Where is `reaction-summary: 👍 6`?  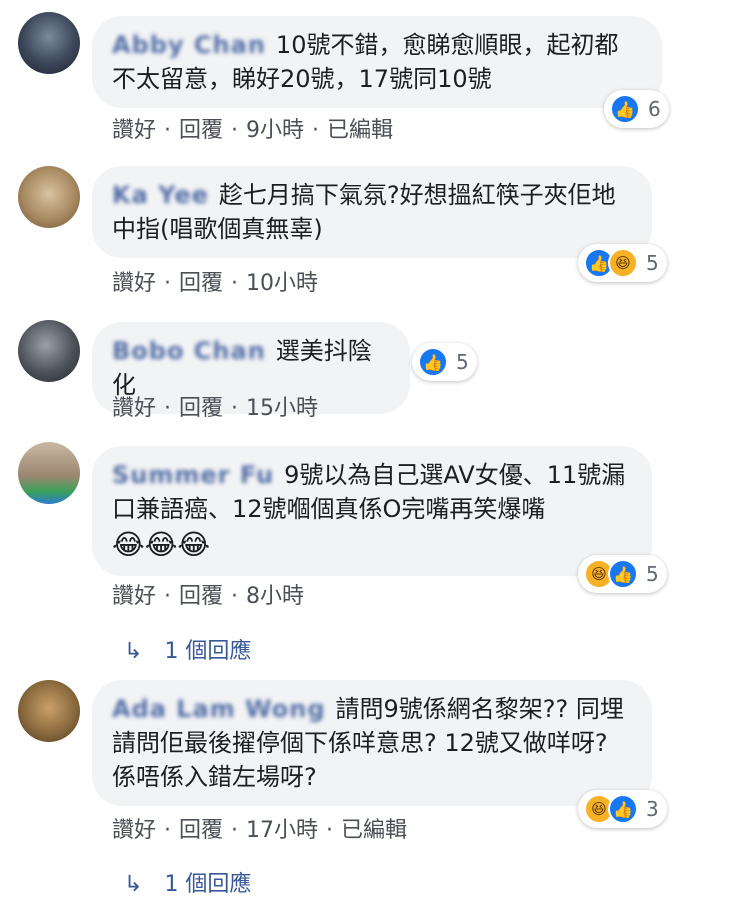
reaction-summary: 👍 6 is located at coordinates (636, 109).